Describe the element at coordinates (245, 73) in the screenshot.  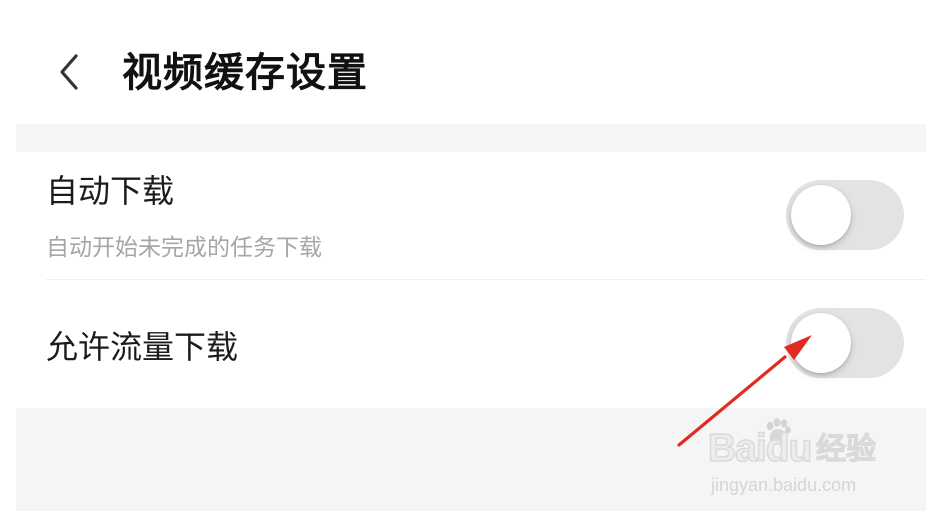
I see `page-title: 视频缓存设置` at that location.